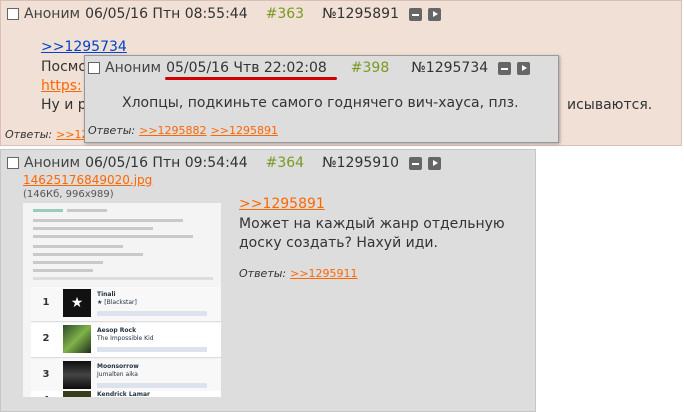 The width and height of the screenshot is (684, 412). What do you see at coordinates (64, 105) in the screenshot?
I see `post-text: Ну и р` at bounding box center [64, 105].